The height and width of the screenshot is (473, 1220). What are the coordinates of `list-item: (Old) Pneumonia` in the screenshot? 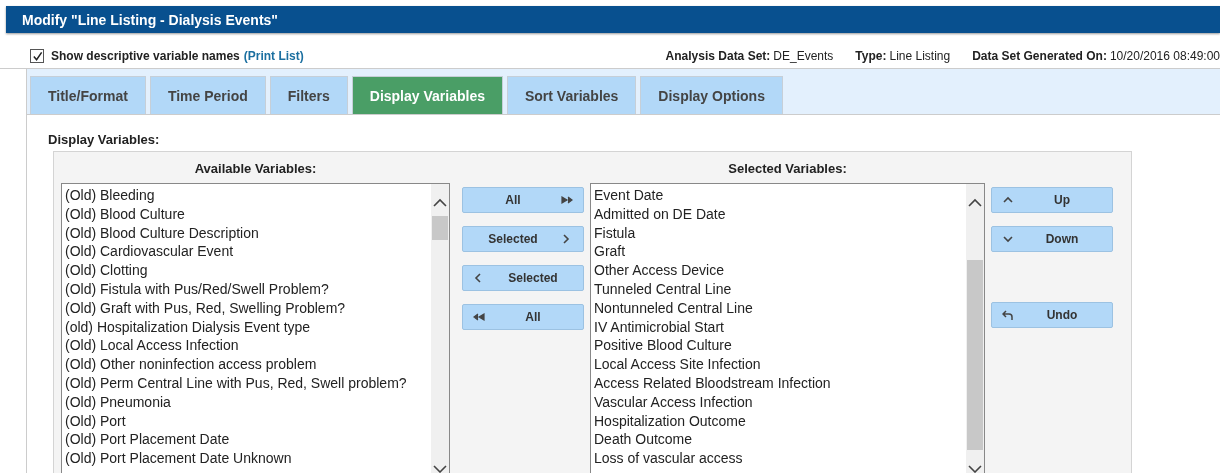 It's located at (246, 402).